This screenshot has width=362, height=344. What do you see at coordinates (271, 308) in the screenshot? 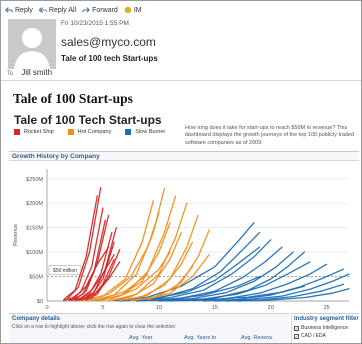
I see `x-tick-label: 20` at bounding box center [271, 308].